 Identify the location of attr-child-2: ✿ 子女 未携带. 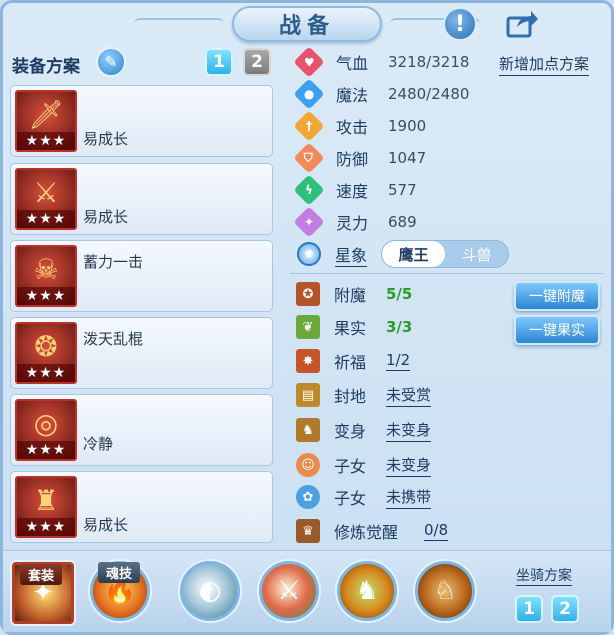
(364, 497).